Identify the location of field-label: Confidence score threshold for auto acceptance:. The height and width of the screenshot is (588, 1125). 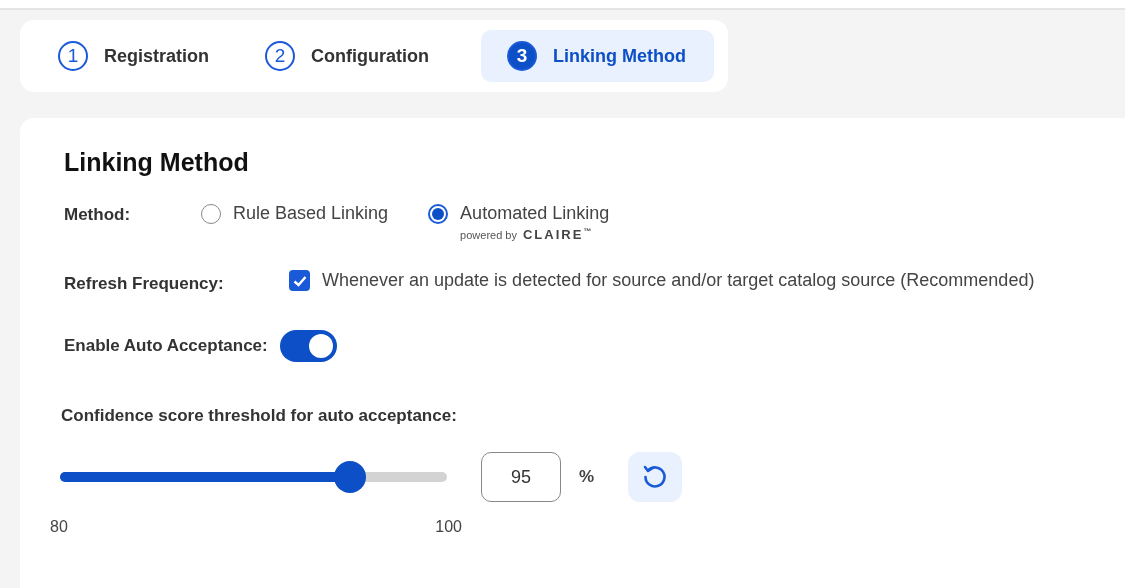
(259, 416).